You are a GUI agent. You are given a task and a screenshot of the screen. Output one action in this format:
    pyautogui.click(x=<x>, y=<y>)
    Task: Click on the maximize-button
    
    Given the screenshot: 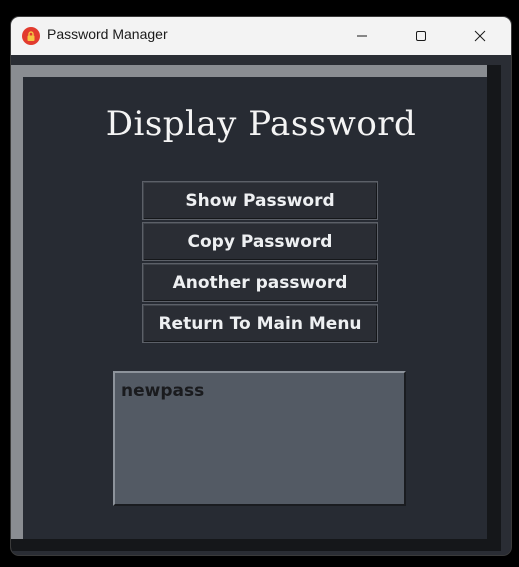 What is the action you would take?
    pyautogui.click(x=421, y=36)
    